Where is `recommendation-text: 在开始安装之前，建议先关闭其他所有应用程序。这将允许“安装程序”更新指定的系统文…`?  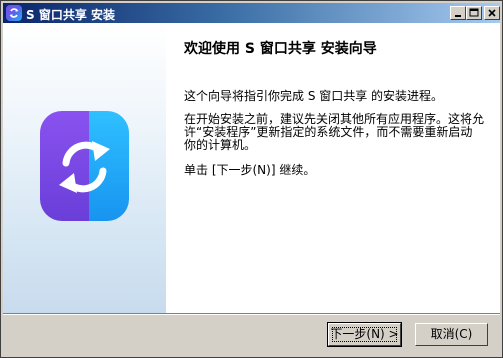
recommendation-text: 在开始安装之前，建议先关闭其他所有应用程序。这将允许“安装程序”更新指定的系统文… is located at coordinates (334, 132).